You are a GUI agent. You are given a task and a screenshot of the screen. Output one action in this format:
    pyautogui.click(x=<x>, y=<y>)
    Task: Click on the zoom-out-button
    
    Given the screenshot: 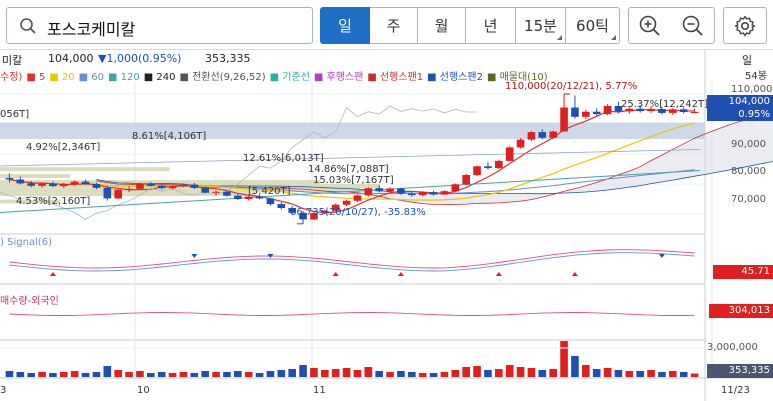 What is the action you would take?
    pyautogui.click(x=693, y=25)
    